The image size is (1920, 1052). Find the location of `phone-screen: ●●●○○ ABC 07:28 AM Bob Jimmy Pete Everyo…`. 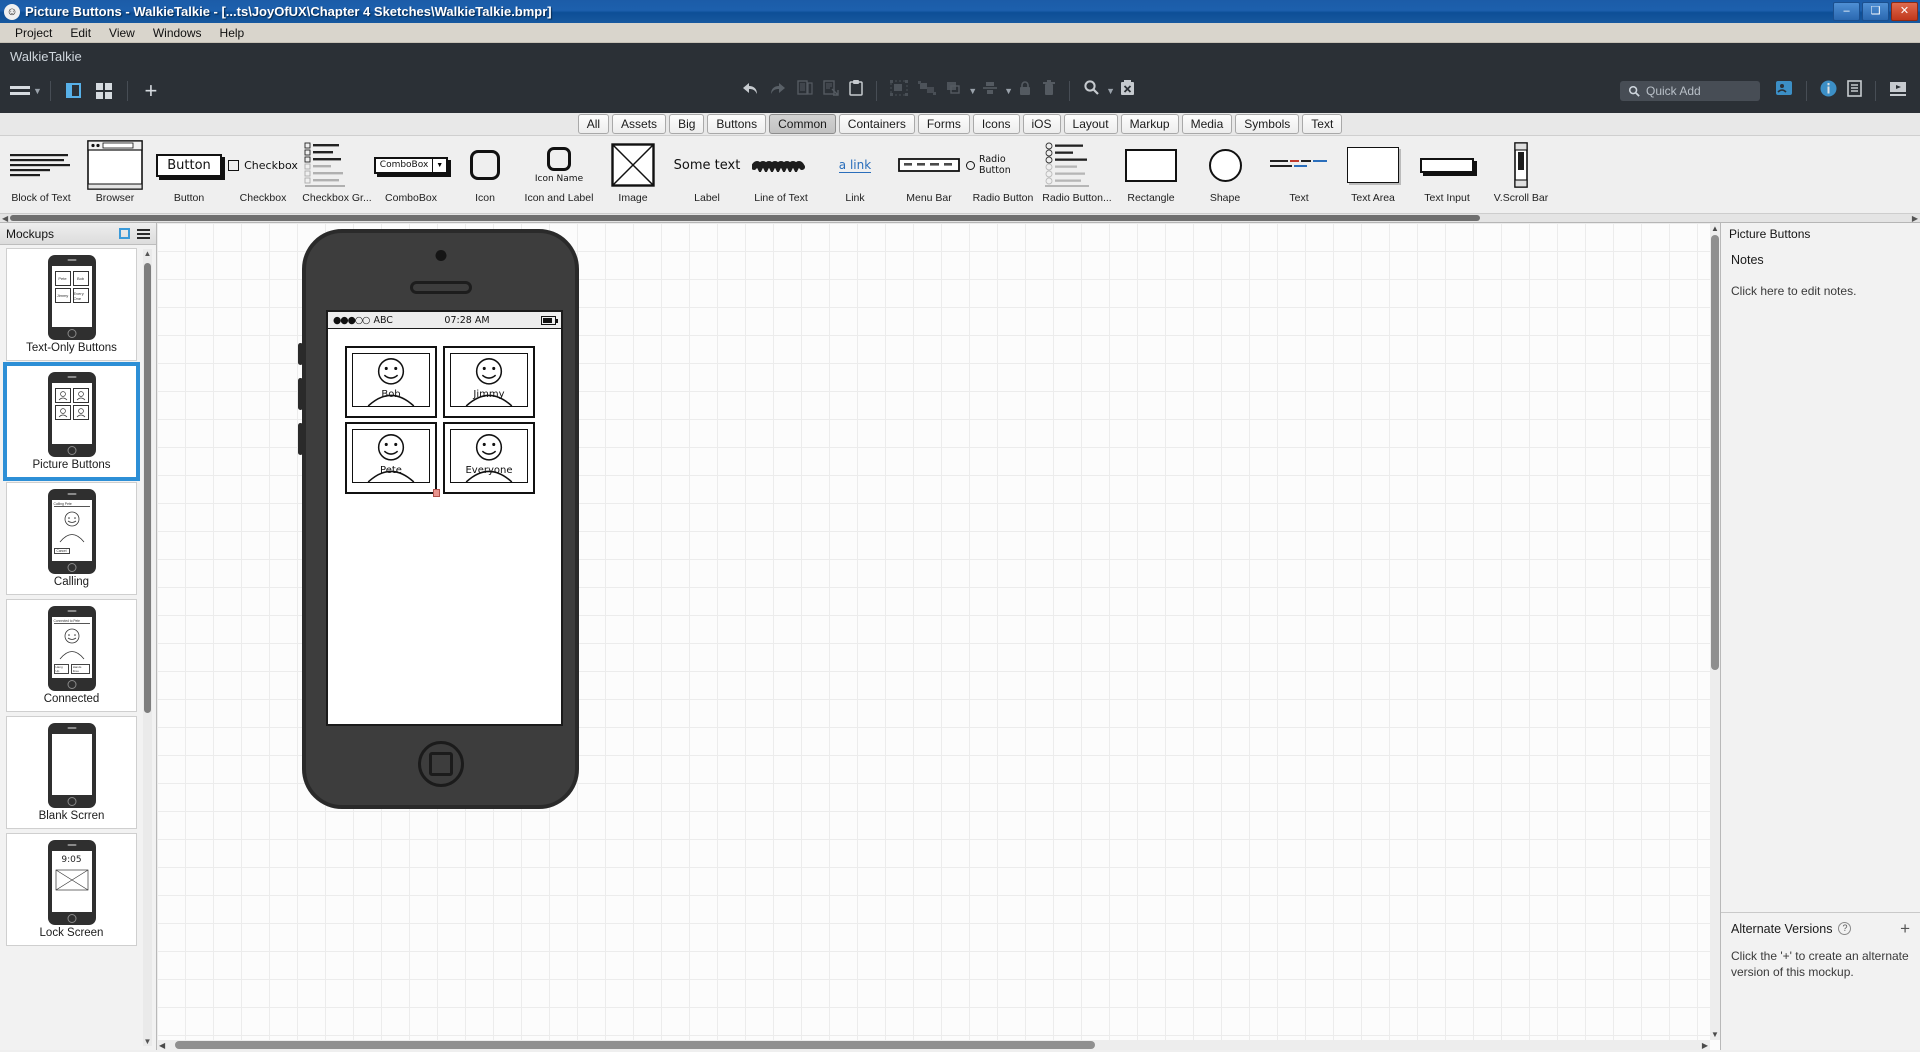

phone-screen: ●●●○○ ABC 07:28 AM Bob Jimmy Pete Everyo… is located at coordinates (444, 518).